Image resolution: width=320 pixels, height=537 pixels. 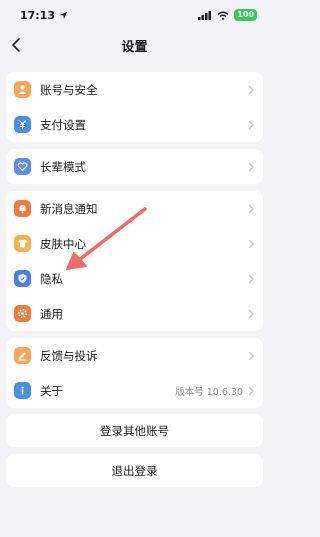 What do you see at coordinates (22, 390) in the screenshot?
I see `info-icon` at bounding box center [22, 390].